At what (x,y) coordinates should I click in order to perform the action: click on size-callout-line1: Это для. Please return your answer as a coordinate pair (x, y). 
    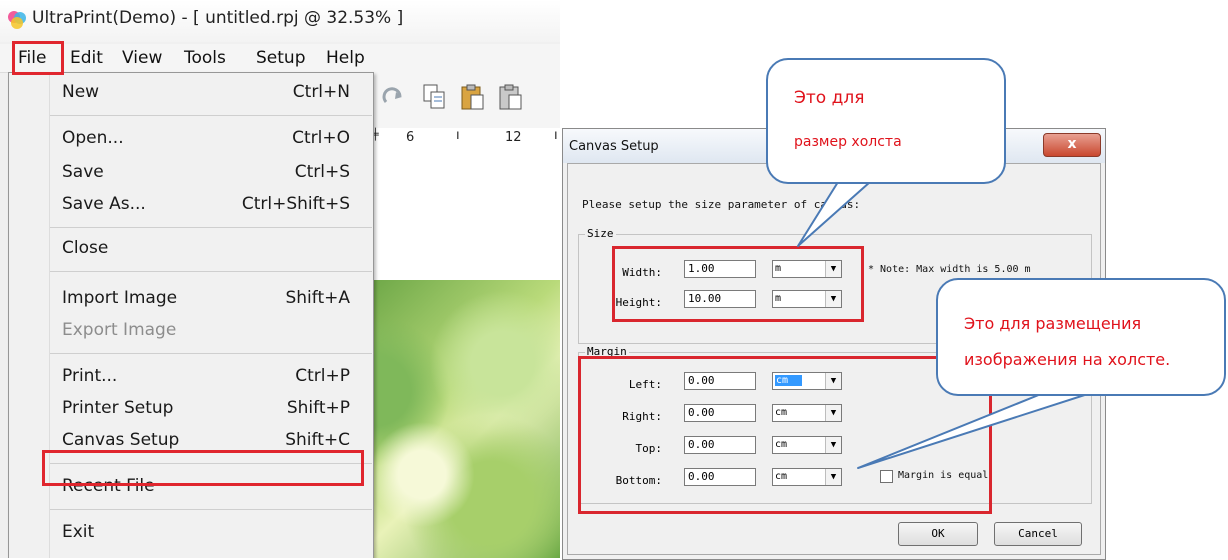
    Looking at the image, I should click on (829, 98).